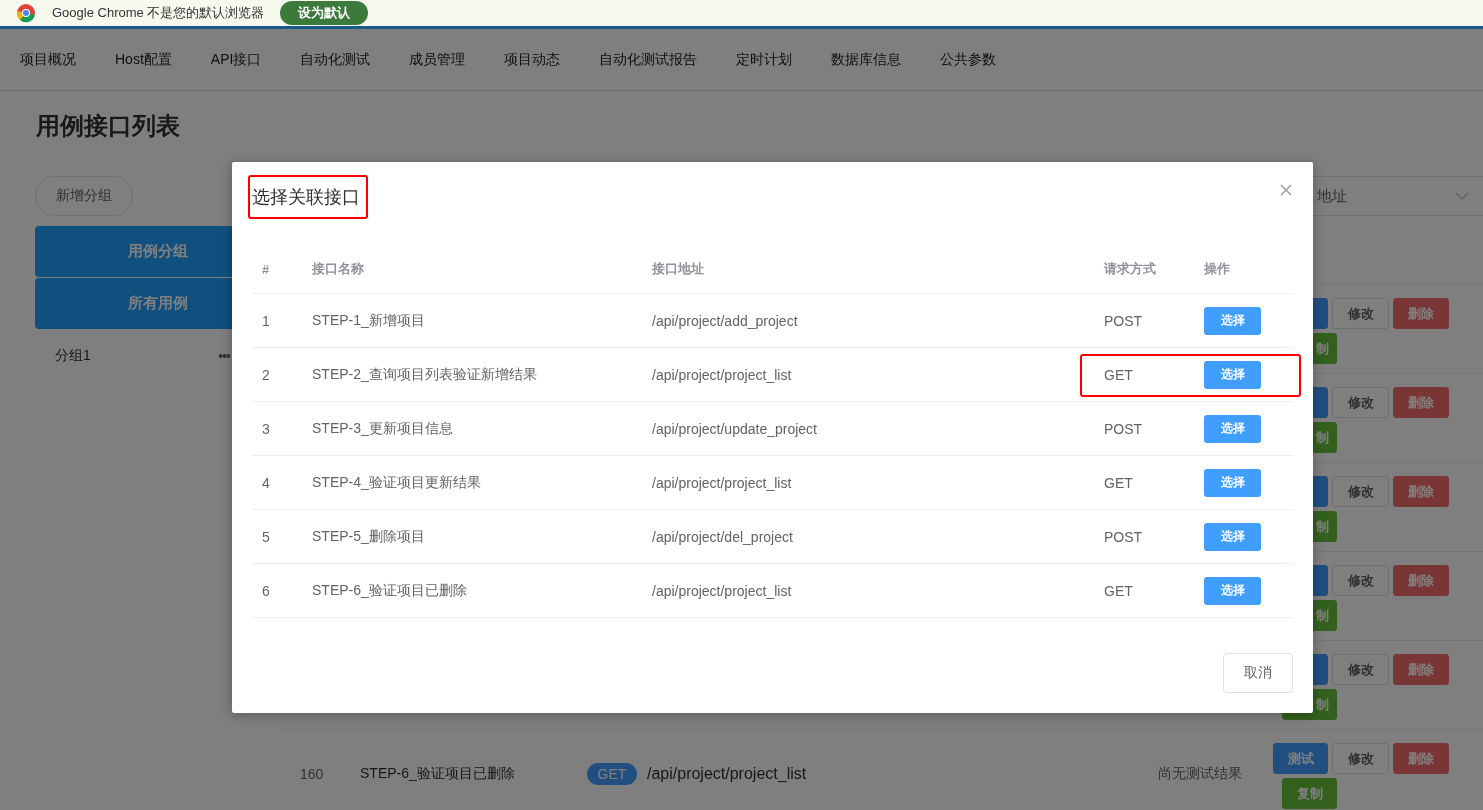  I want to click on nav-item: 自动化测试报告, so click(648, 59).